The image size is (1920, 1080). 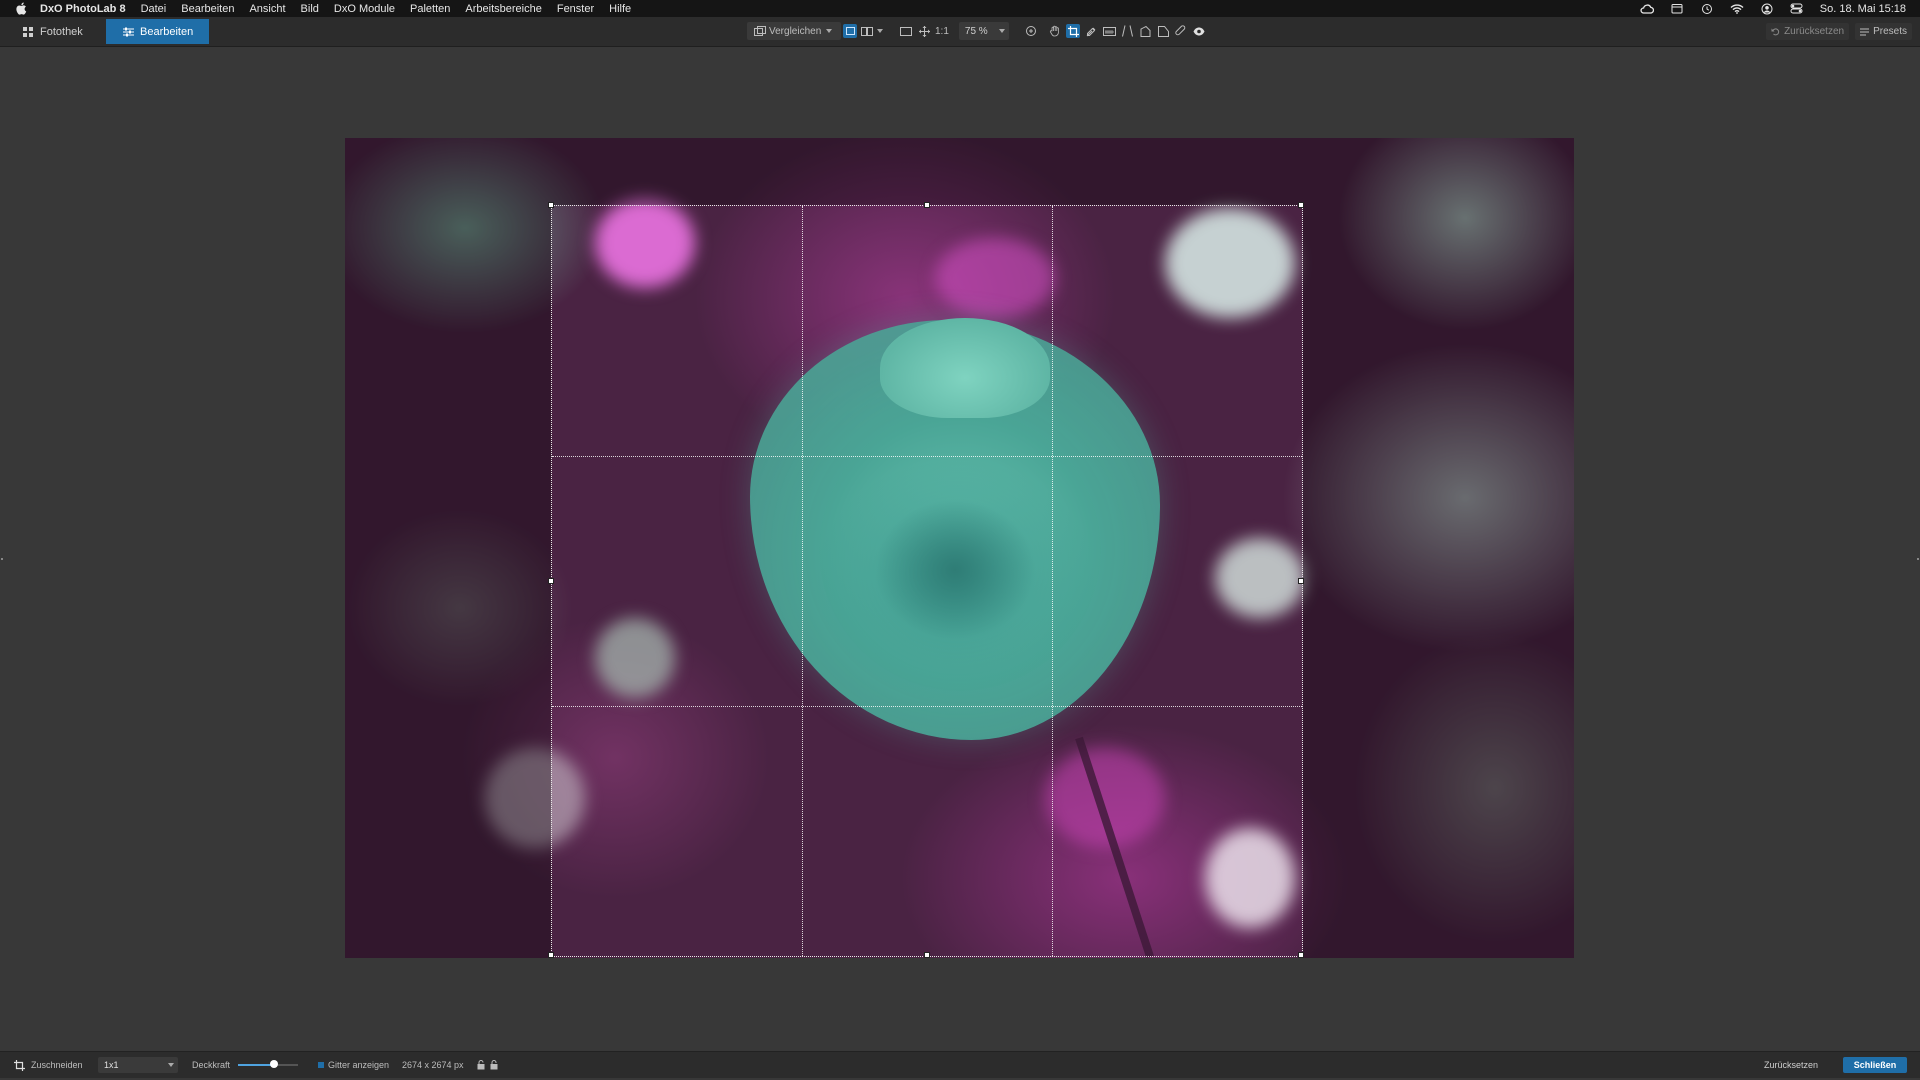 What do you see at coordinates (1073, 31) in the screenshot?
I see `crop-tool-icon` at bounding box center [1073, 31].